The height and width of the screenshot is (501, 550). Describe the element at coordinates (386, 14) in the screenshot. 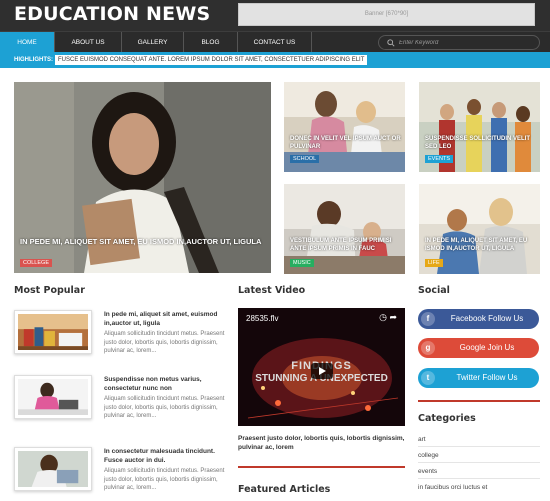

I see `banner-placeholder: Banner [670*90]` at that location.